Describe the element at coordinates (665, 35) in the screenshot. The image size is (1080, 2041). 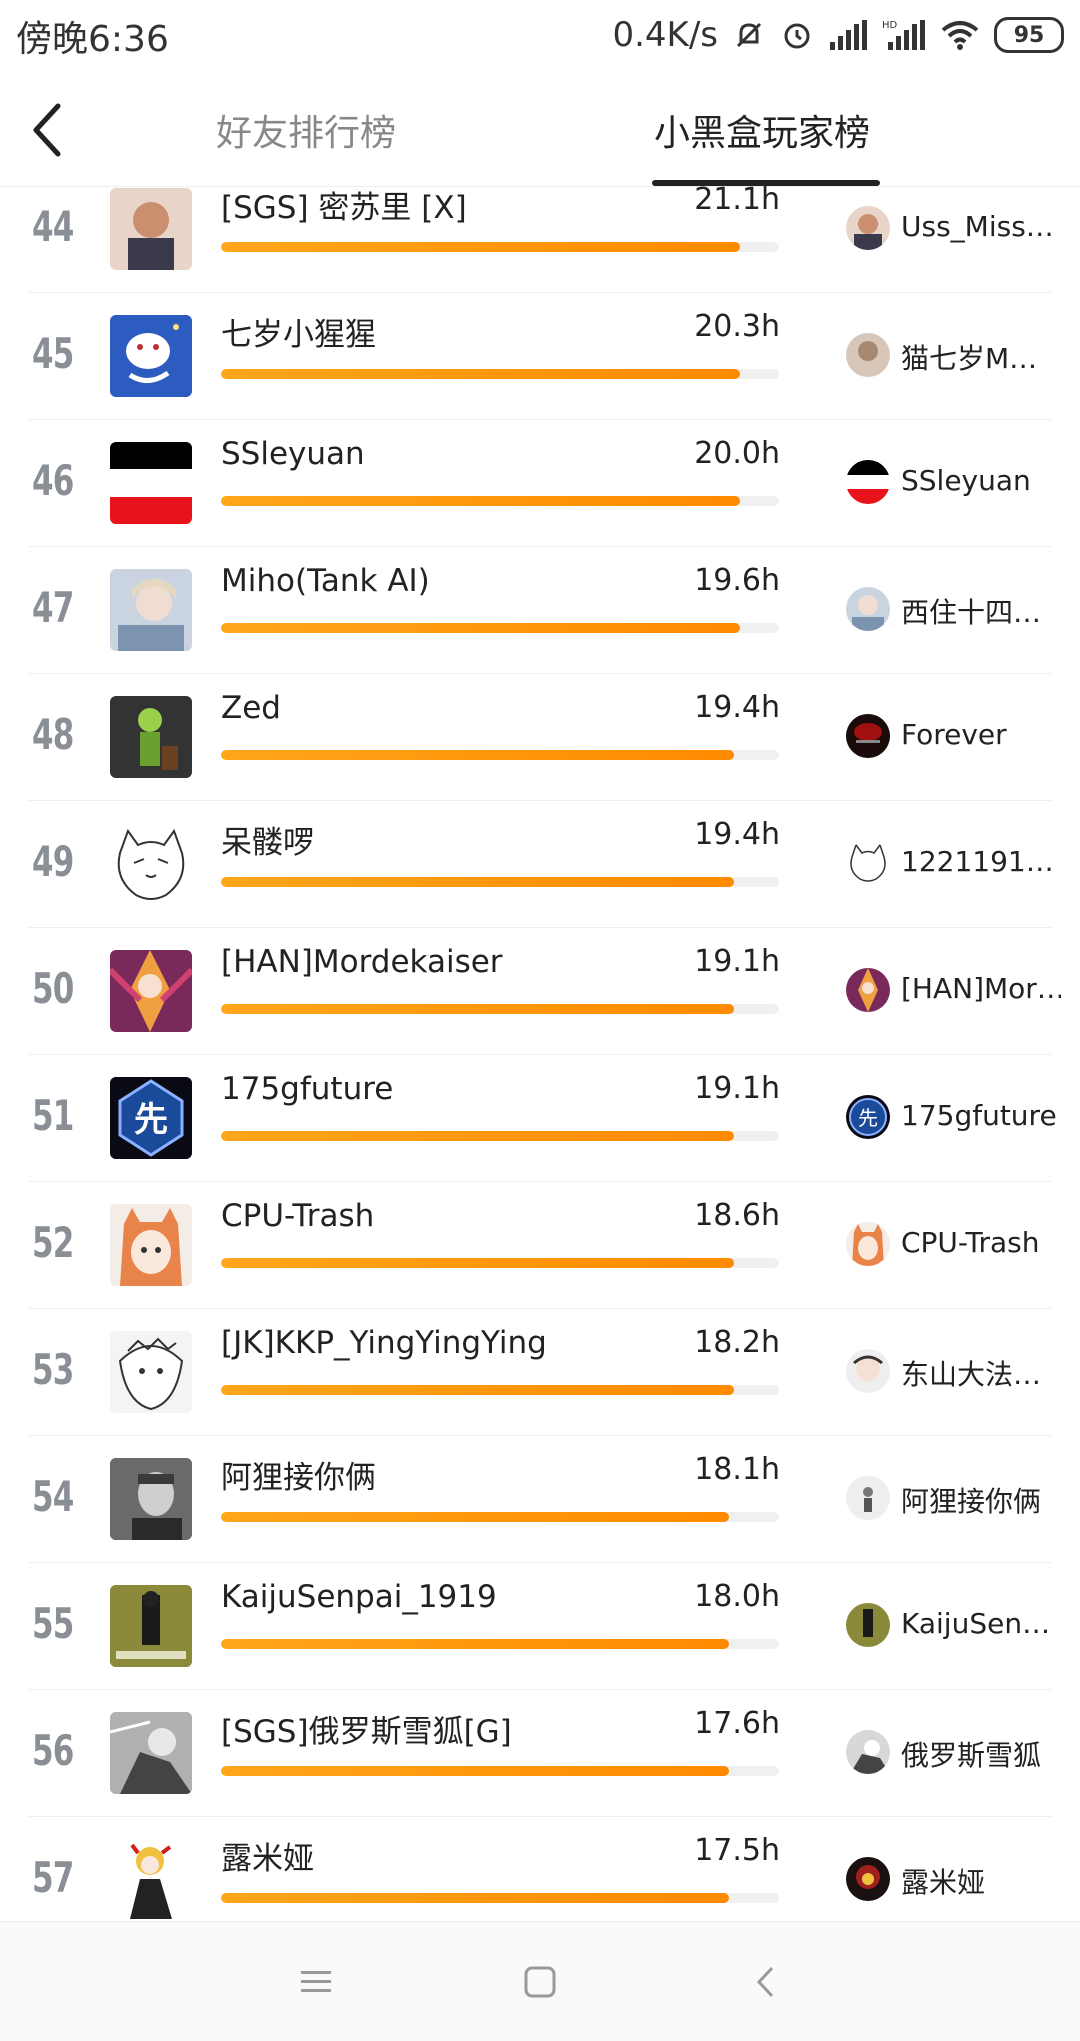
I see `network-speed: 0.4K/s` at that location.